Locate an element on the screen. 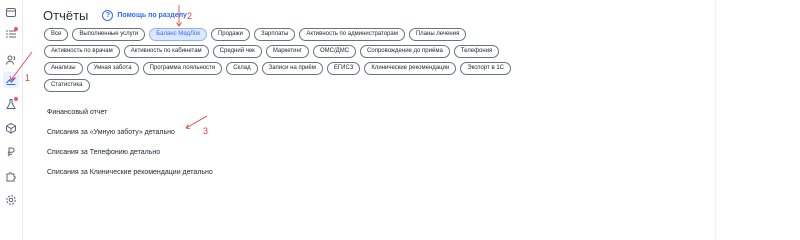 The image size is (800, 240). tab-pre-appointment: Сопровождение до приёма is located at coordinates (405, 51).